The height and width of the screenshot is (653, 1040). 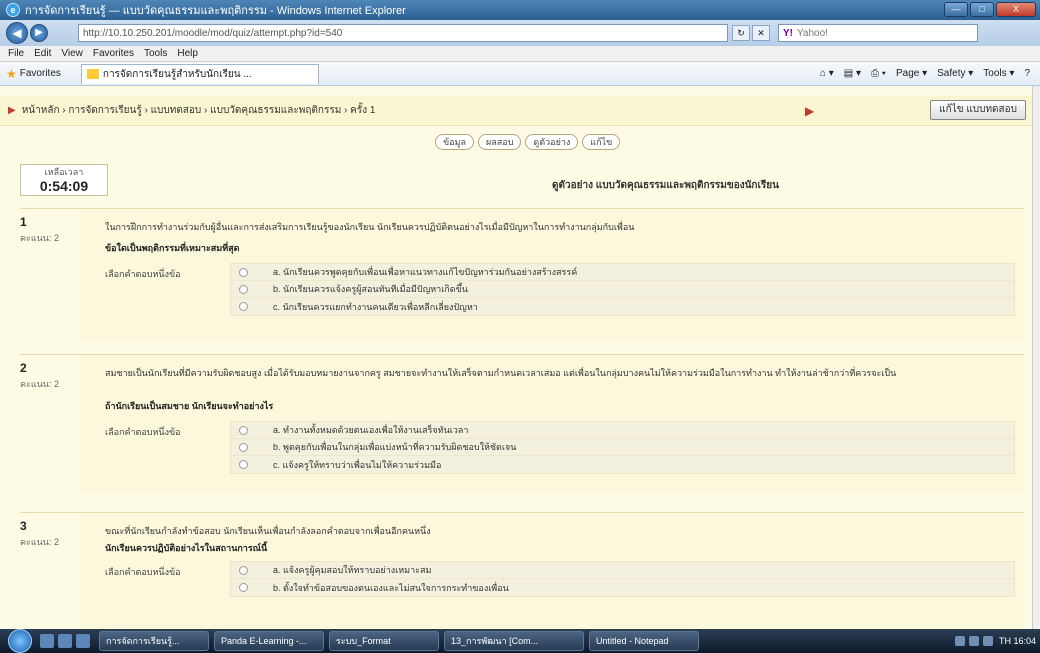 I want to click on menu-favorites: Favorites, so click(x=113, y=53).